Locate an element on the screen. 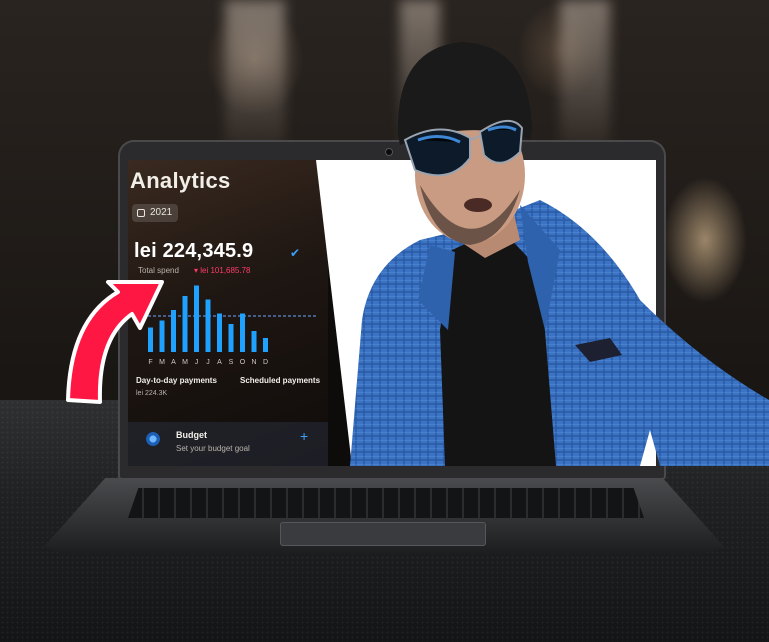  pointer-arrow is located at coordinates (115, 342).